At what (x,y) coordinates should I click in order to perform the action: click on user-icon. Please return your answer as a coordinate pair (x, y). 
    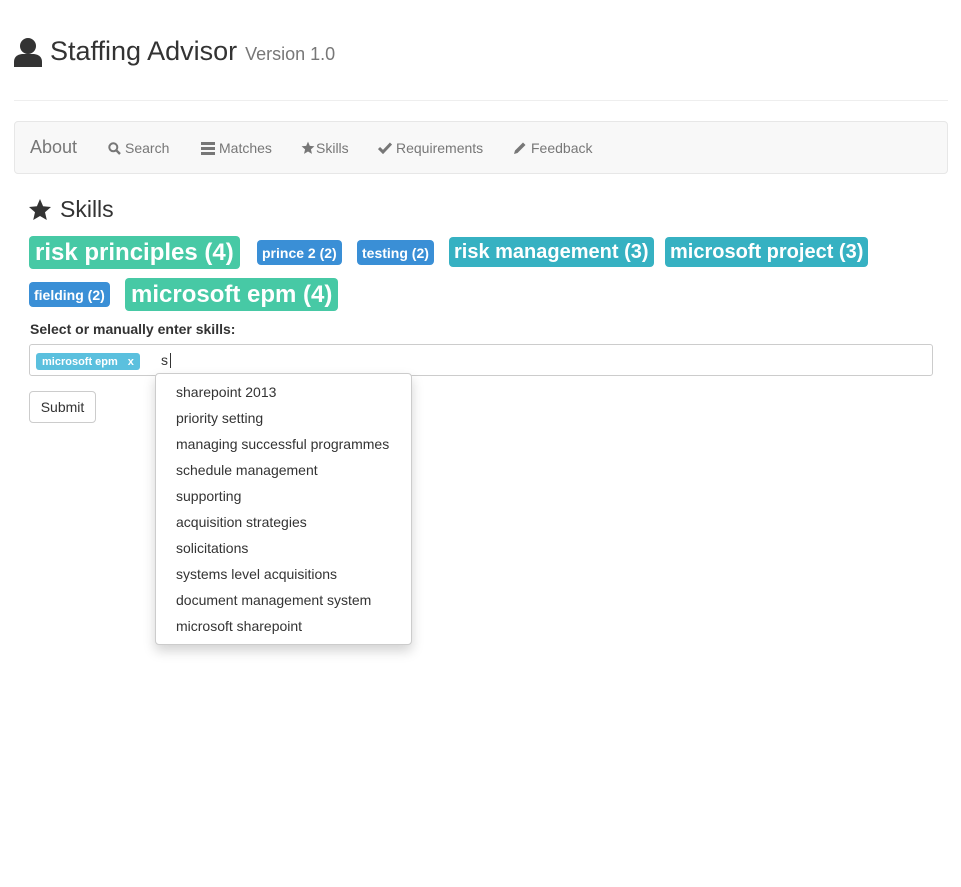
    Looking at the image, I should click on (28, 52).